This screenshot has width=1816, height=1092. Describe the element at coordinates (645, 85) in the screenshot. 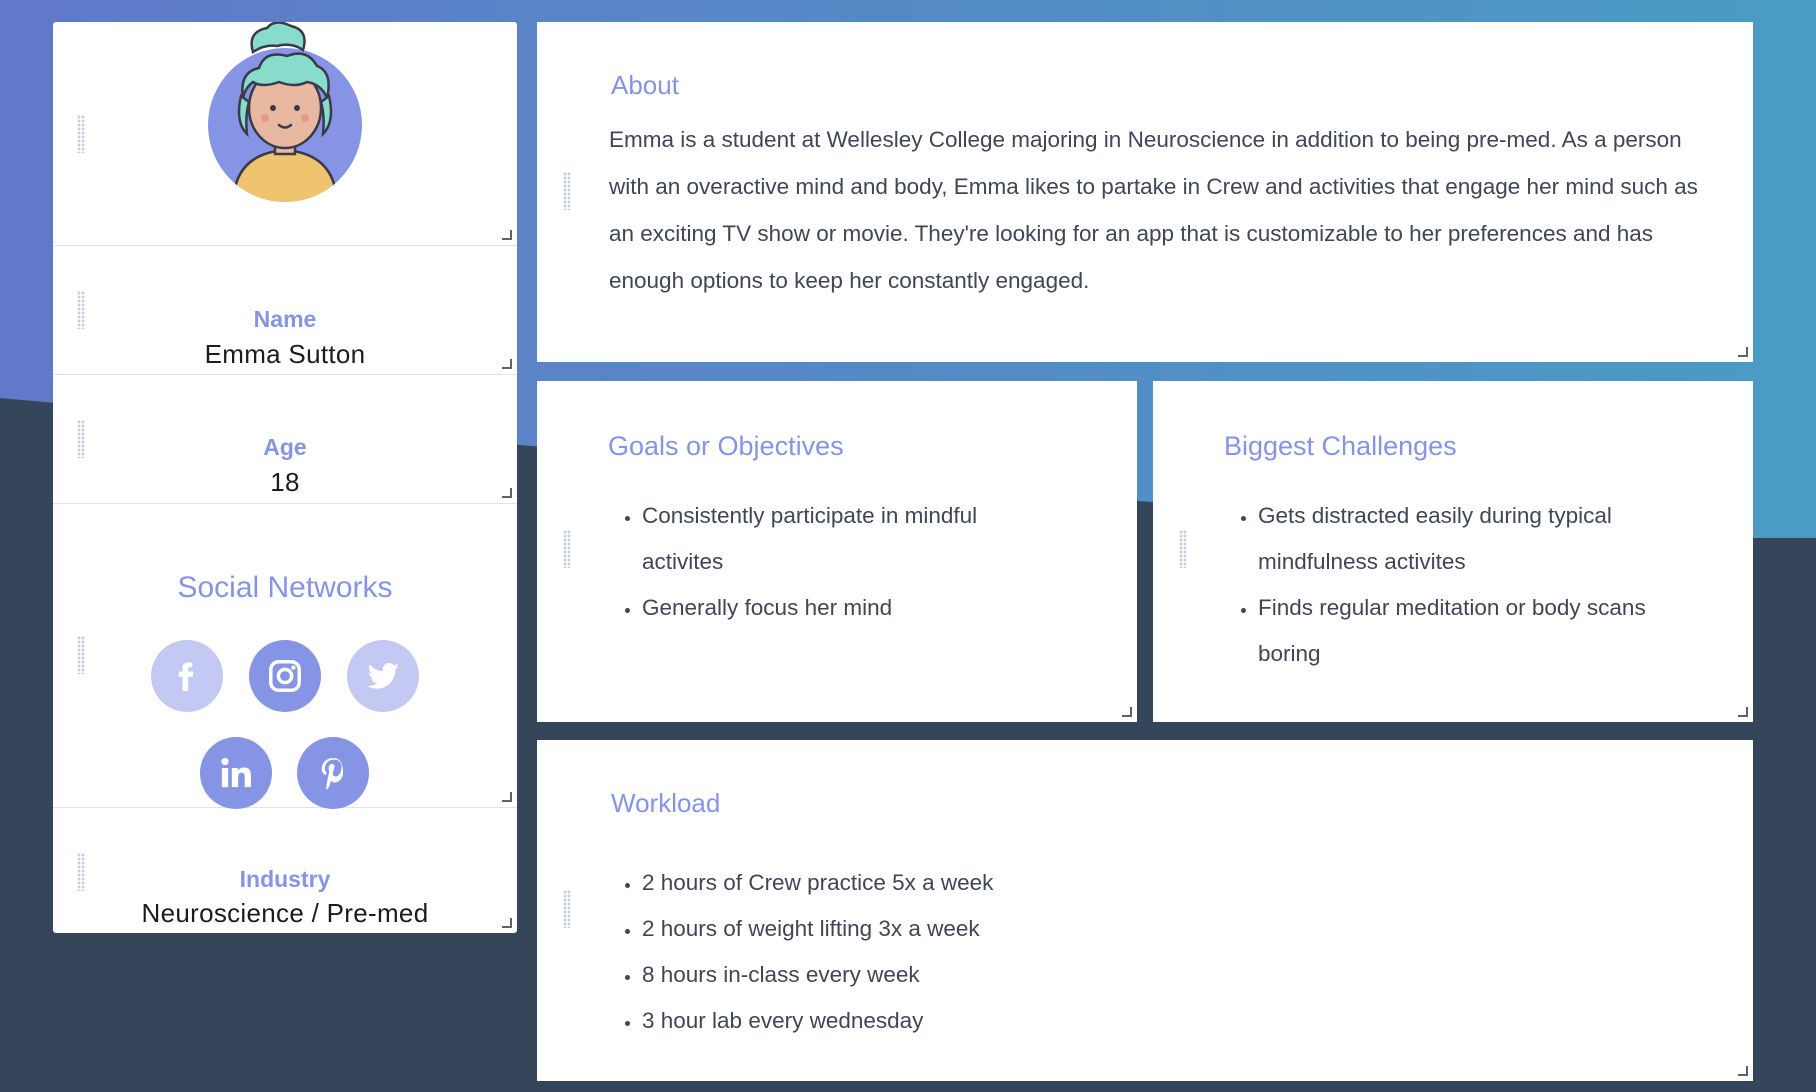

I see `about-title: About` at that location.